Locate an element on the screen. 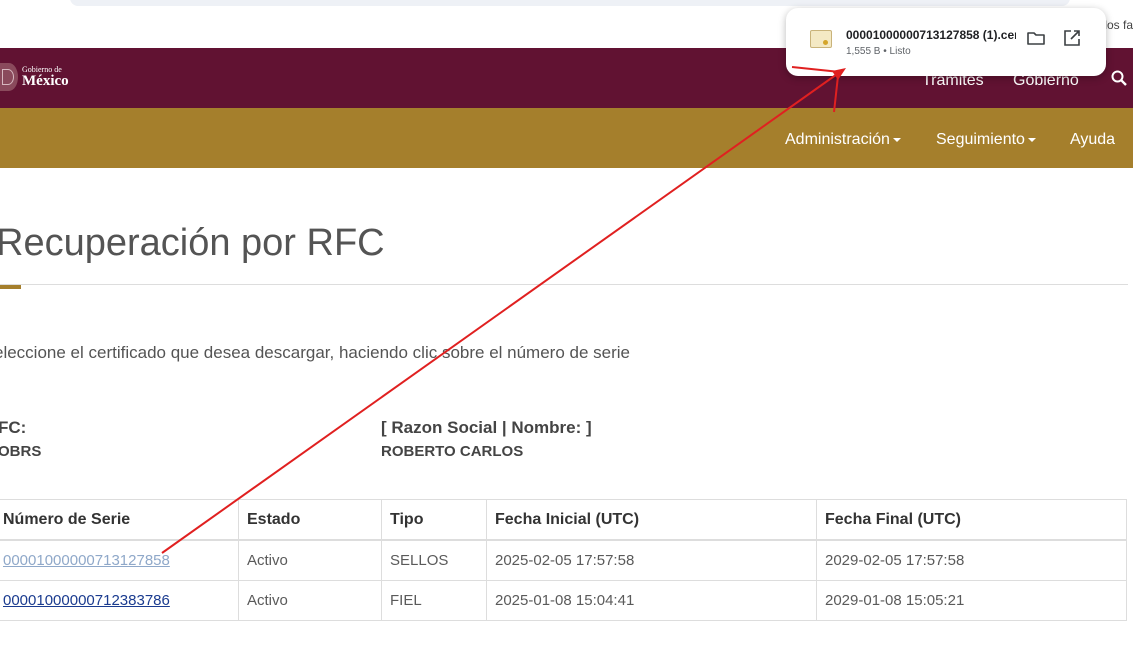  razon-social-label: [ Razon Social | Nombre: ] is located at coordinates (486, 427).